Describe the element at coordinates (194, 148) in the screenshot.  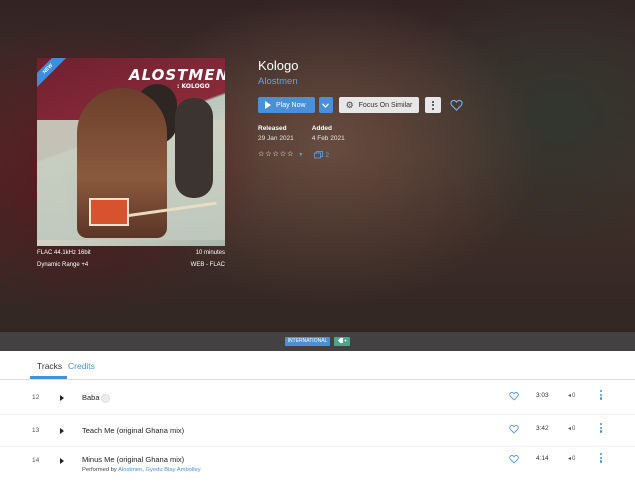
I see `cover-figure` at that location.